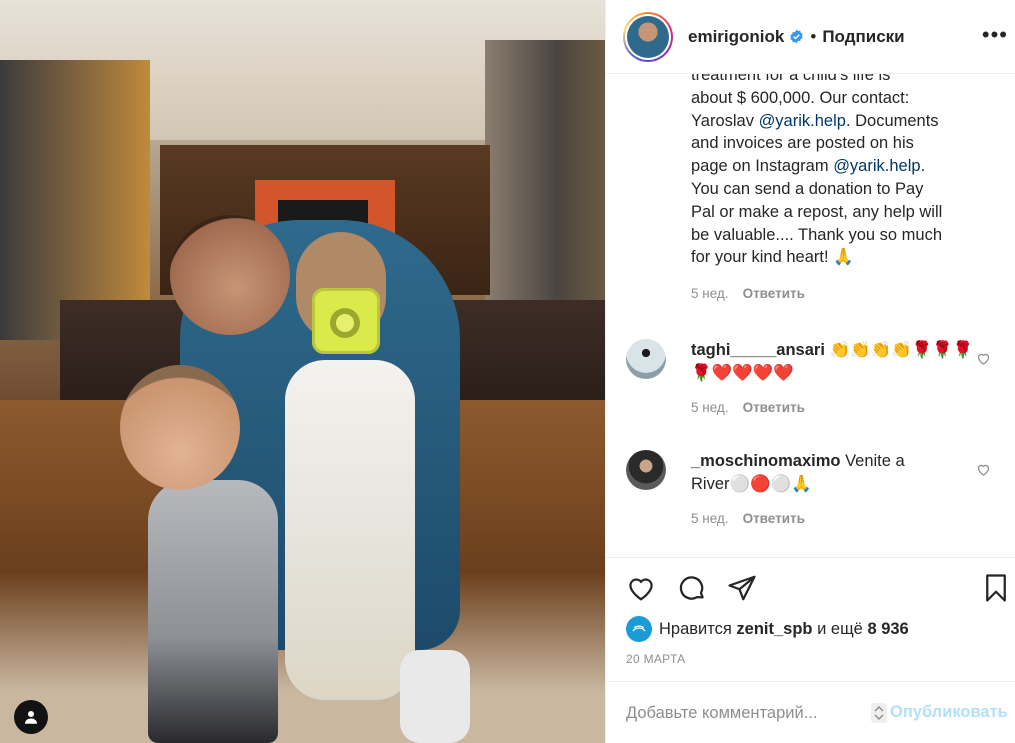 The height and width of the screenshot is (743, 1015). Describe the element at coordinates (350, 530) in the screenshot. I see `photo-girl` at that location.